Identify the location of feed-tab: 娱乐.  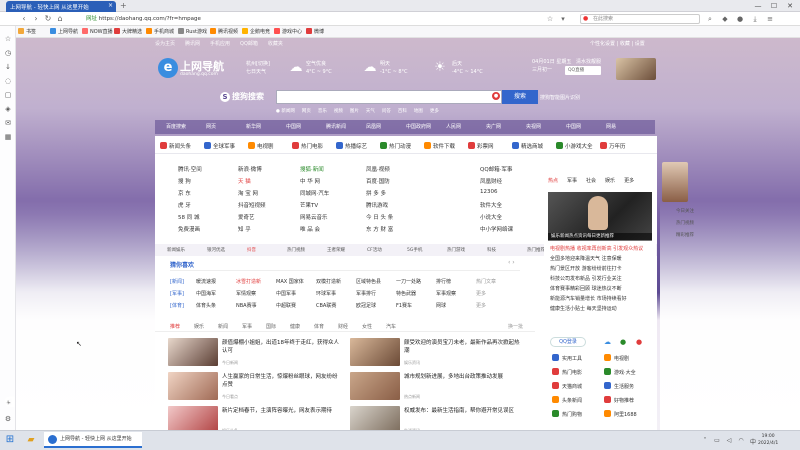
(199, 326).